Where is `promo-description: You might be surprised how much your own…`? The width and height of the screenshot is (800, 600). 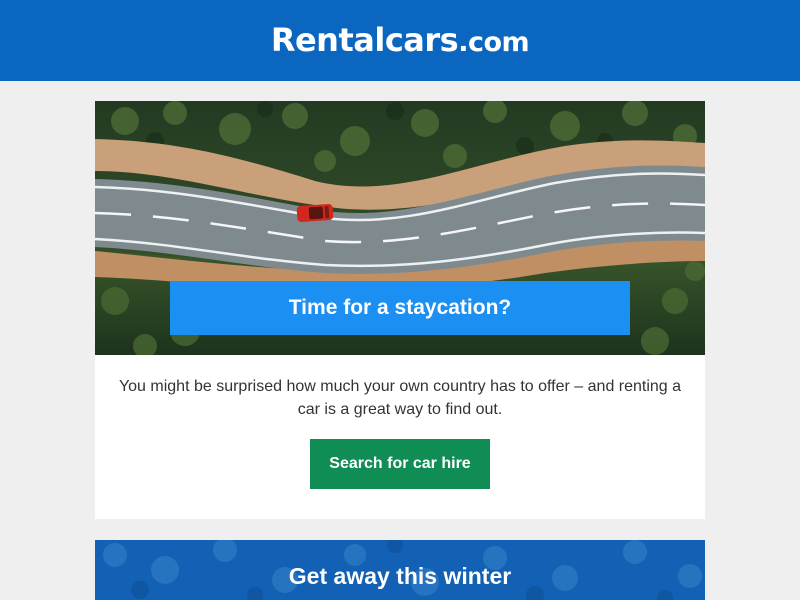
promo-description: You might be surprised how much your own… is located at coordinates (400, 398).